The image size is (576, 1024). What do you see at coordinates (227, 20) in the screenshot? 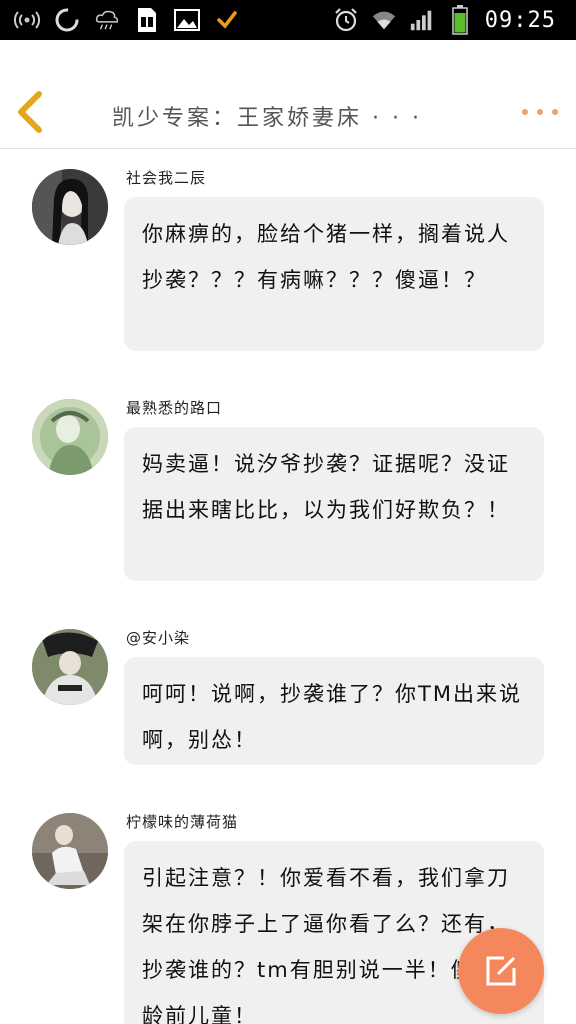
I see `check-icon` at bounding box center [227, 20].